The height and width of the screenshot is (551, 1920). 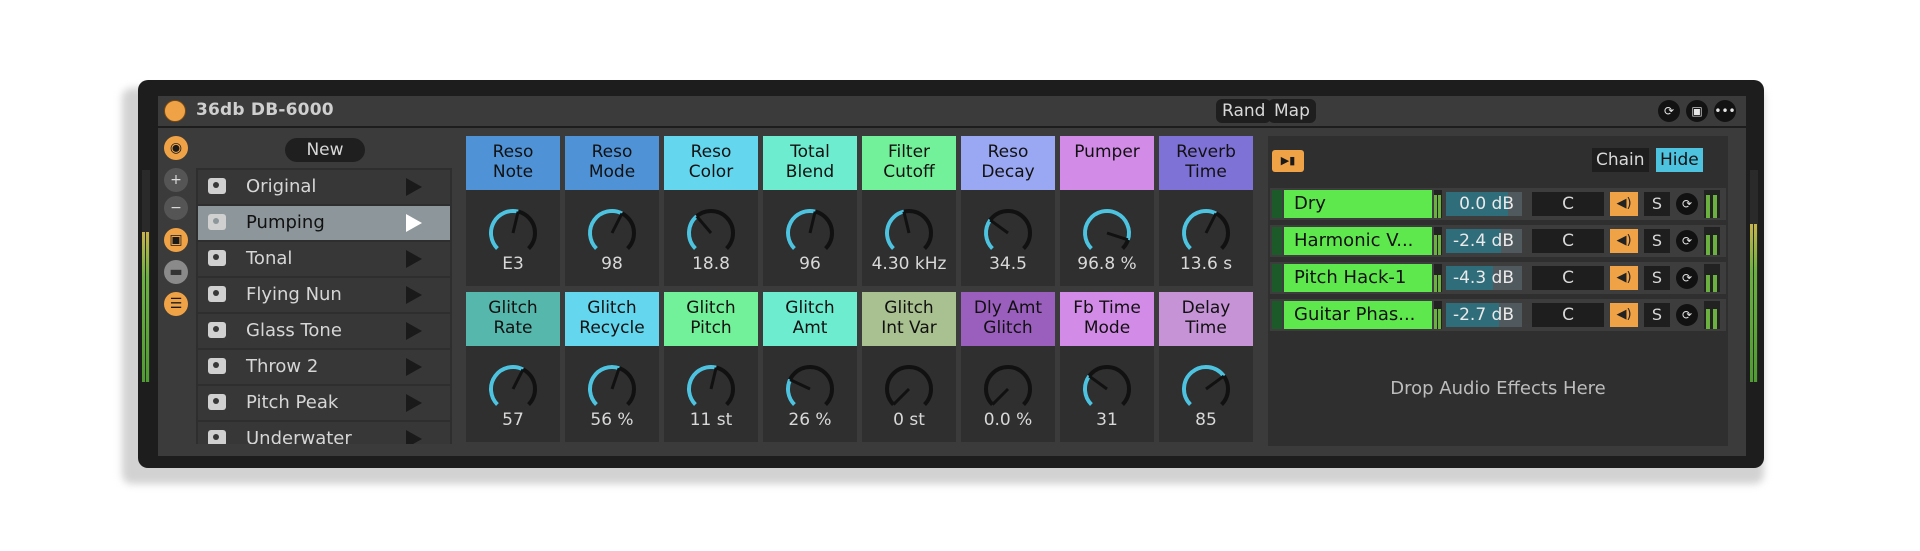 What do you see at coordinates (176, 304) in the screenshot?
I see `chain-list-icon: ☰` at bounding box center [176, 304].